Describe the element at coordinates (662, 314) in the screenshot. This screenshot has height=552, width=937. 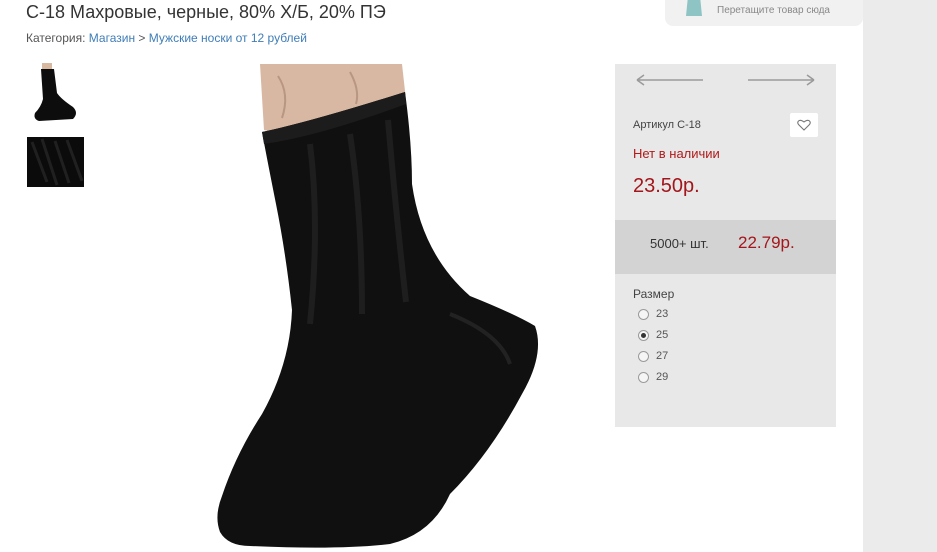
I see `size-option-label: 23` at that location.